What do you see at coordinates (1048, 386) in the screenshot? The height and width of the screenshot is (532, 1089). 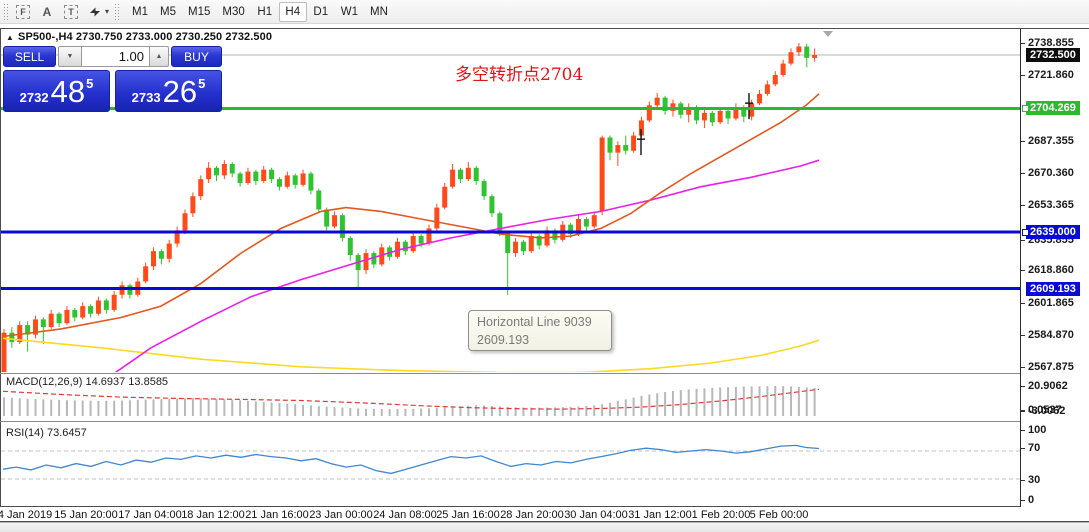 I see `macd-axis-label: 20.9062` at bounding box center [1048, 386].